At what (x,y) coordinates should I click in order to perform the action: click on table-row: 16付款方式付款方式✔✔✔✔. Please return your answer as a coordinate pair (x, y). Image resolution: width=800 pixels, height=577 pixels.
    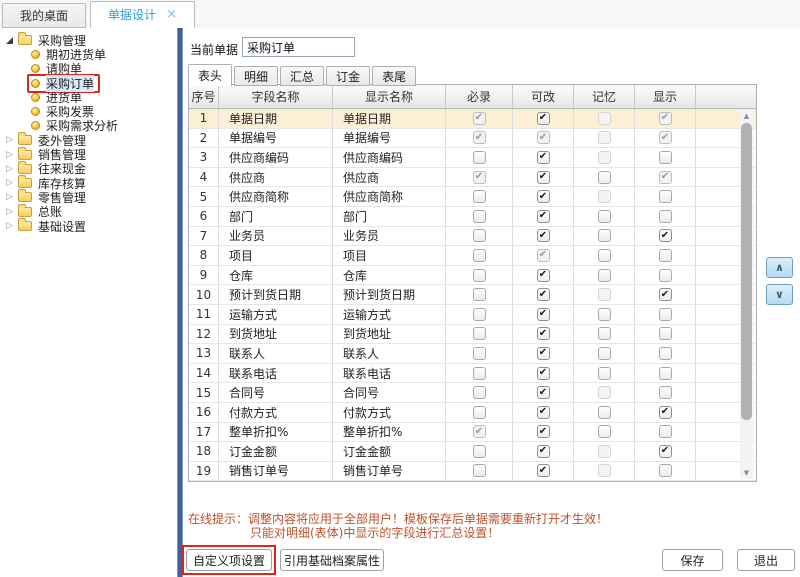
    Looking at the image, I should click on (472, 412).